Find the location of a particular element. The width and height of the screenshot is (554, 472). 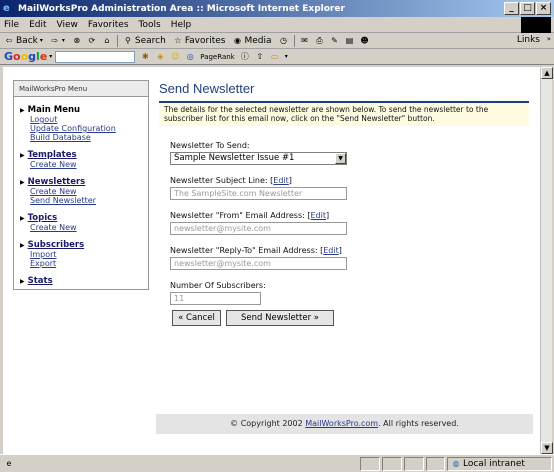

nav-heading-subscribers: Subscribers is located at coordinates (56, 245).